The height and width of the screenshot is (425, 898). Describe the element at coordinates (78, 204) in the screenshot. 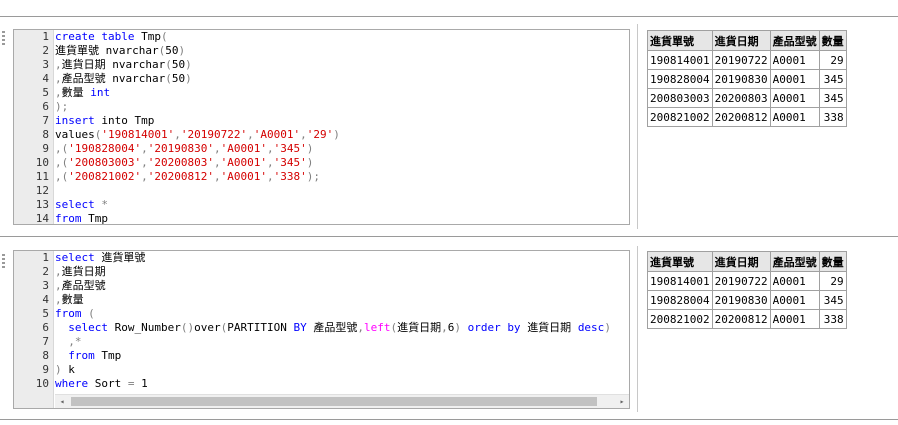

I see `code-token: select` at that location.